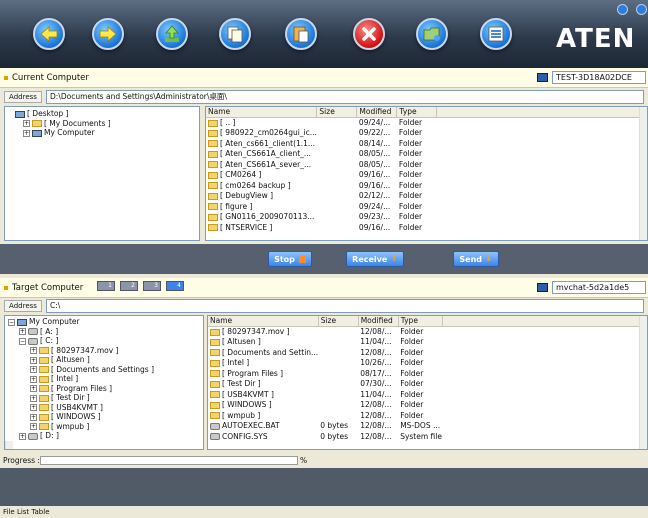 This screenshot has width=648, height=518. Describe the element at coordinates (108, 34) in the screenshot. I see `forward-button` at that location.